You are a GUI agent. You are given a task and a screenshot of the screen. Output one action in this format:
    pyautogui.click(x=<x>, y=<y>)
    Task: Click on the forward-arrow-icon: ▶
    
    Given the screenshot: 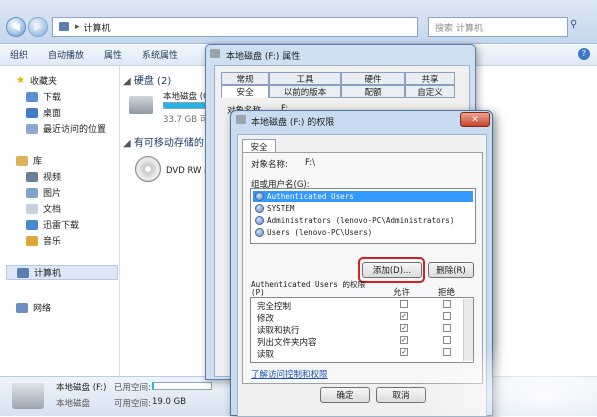 What is the action you would take?
    pyautogui.click(x=38, y=27)
    